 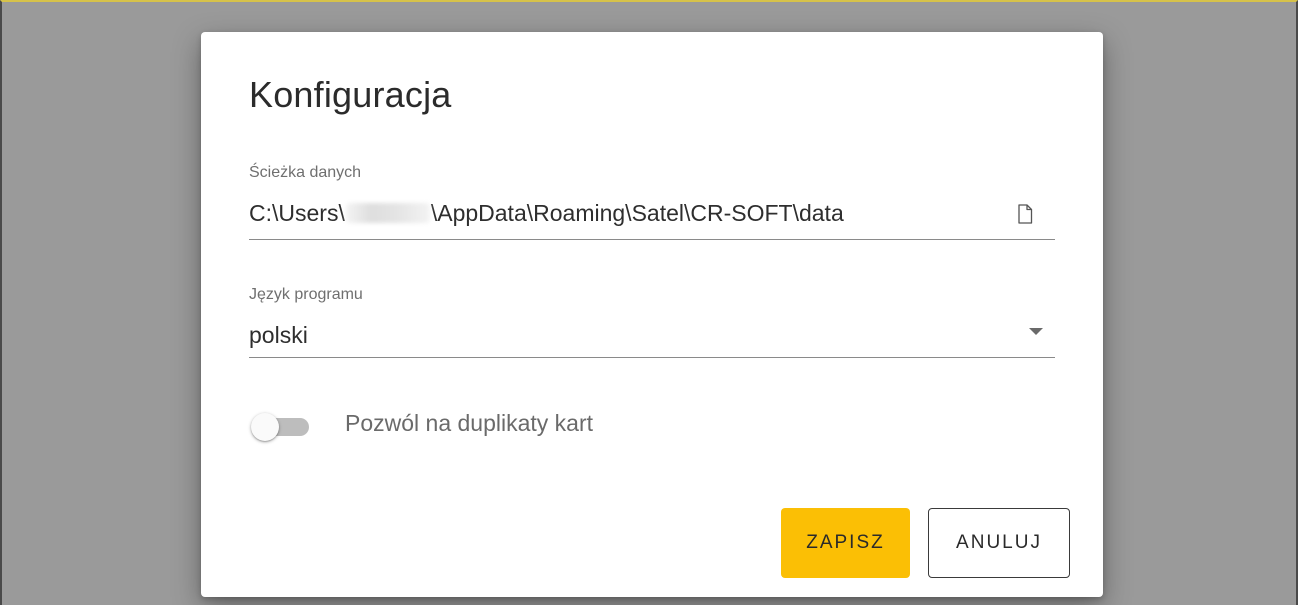 I want to click on dialog-title: Konfiguracja, so click(x=350, y=94).